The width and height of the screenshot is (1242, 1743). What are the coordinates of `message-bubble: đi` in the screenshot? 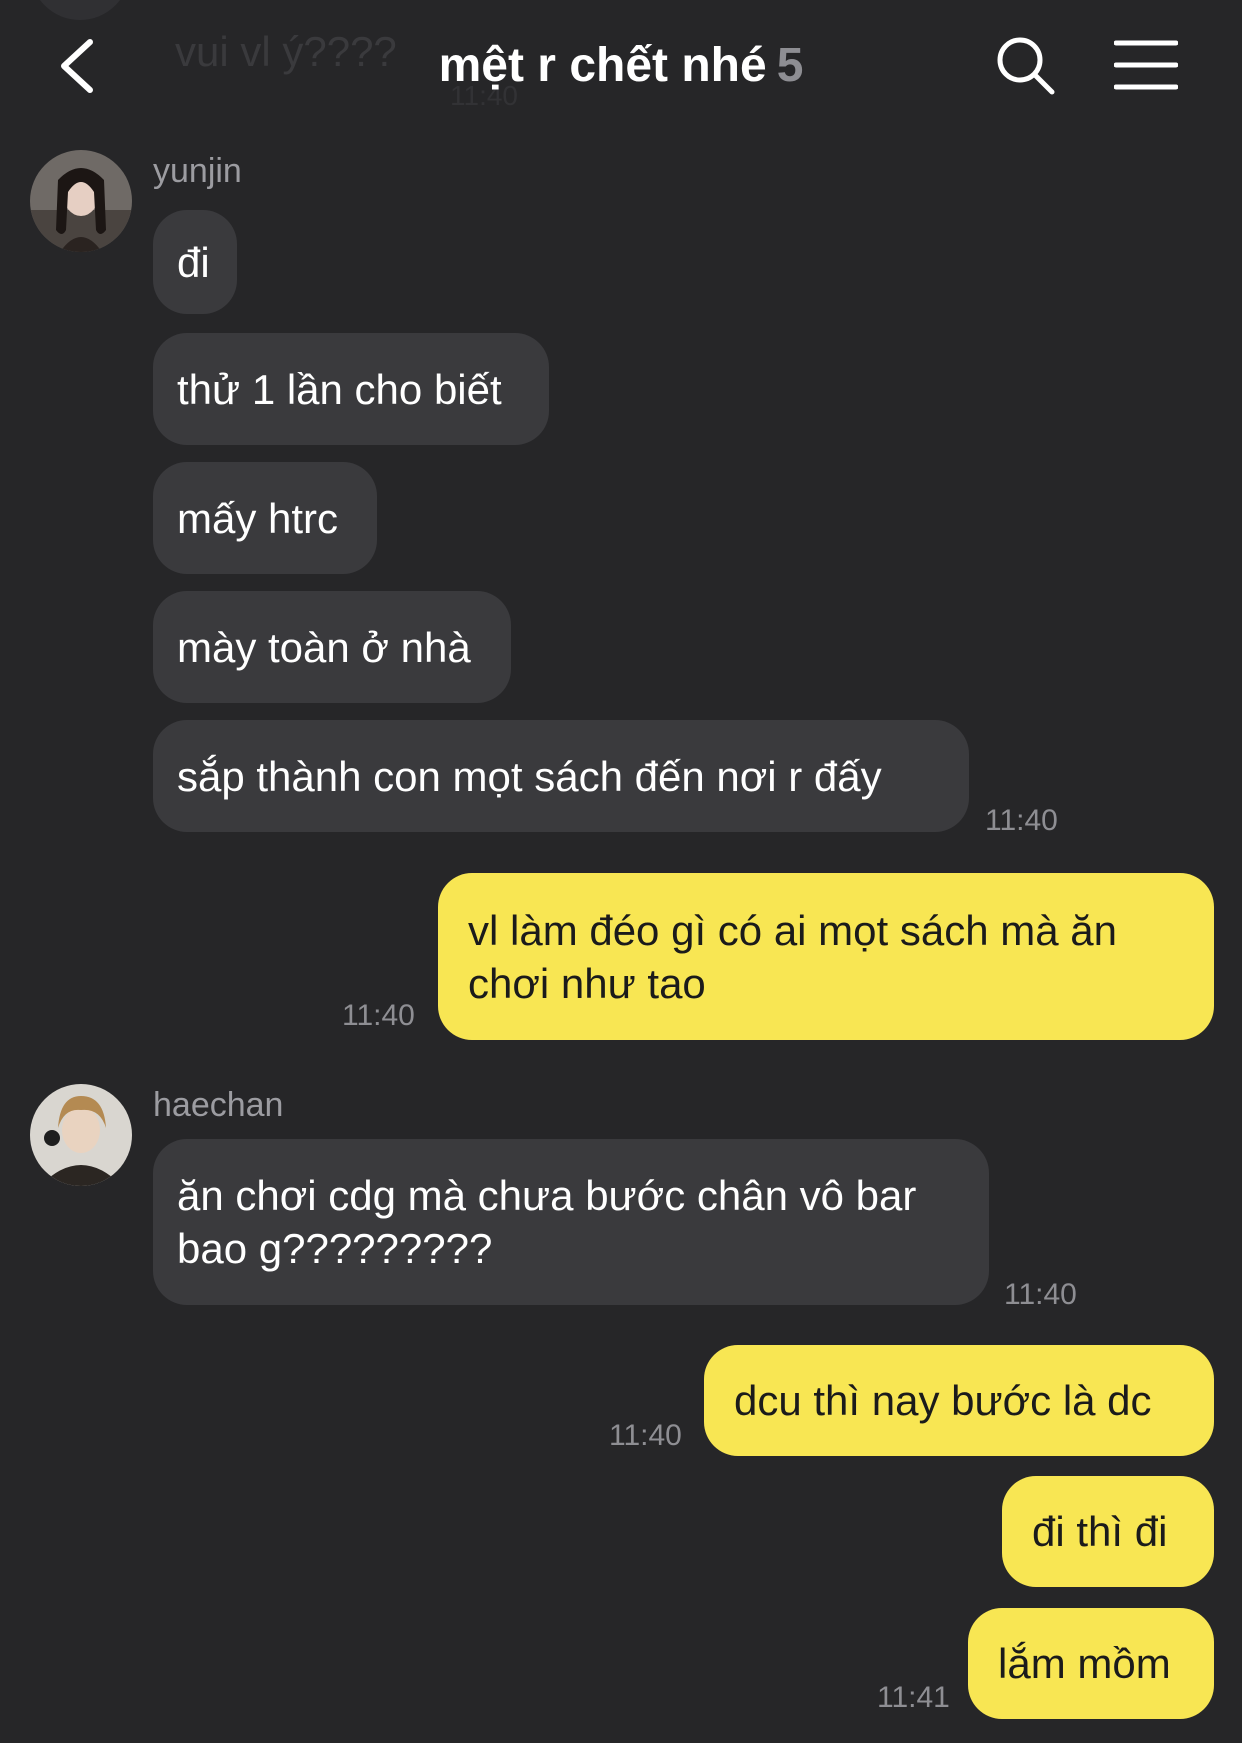 It's located at (195, 262).